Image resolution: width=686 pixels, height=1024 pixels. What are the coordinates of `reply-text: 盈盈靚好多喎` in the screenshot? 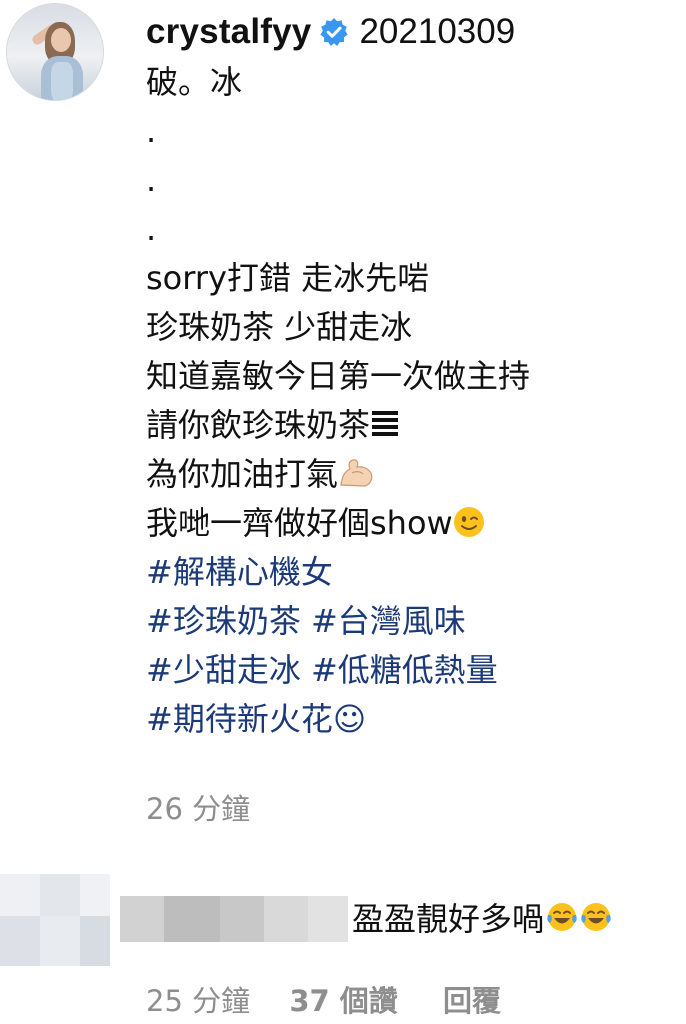 It's located at (482, 917).